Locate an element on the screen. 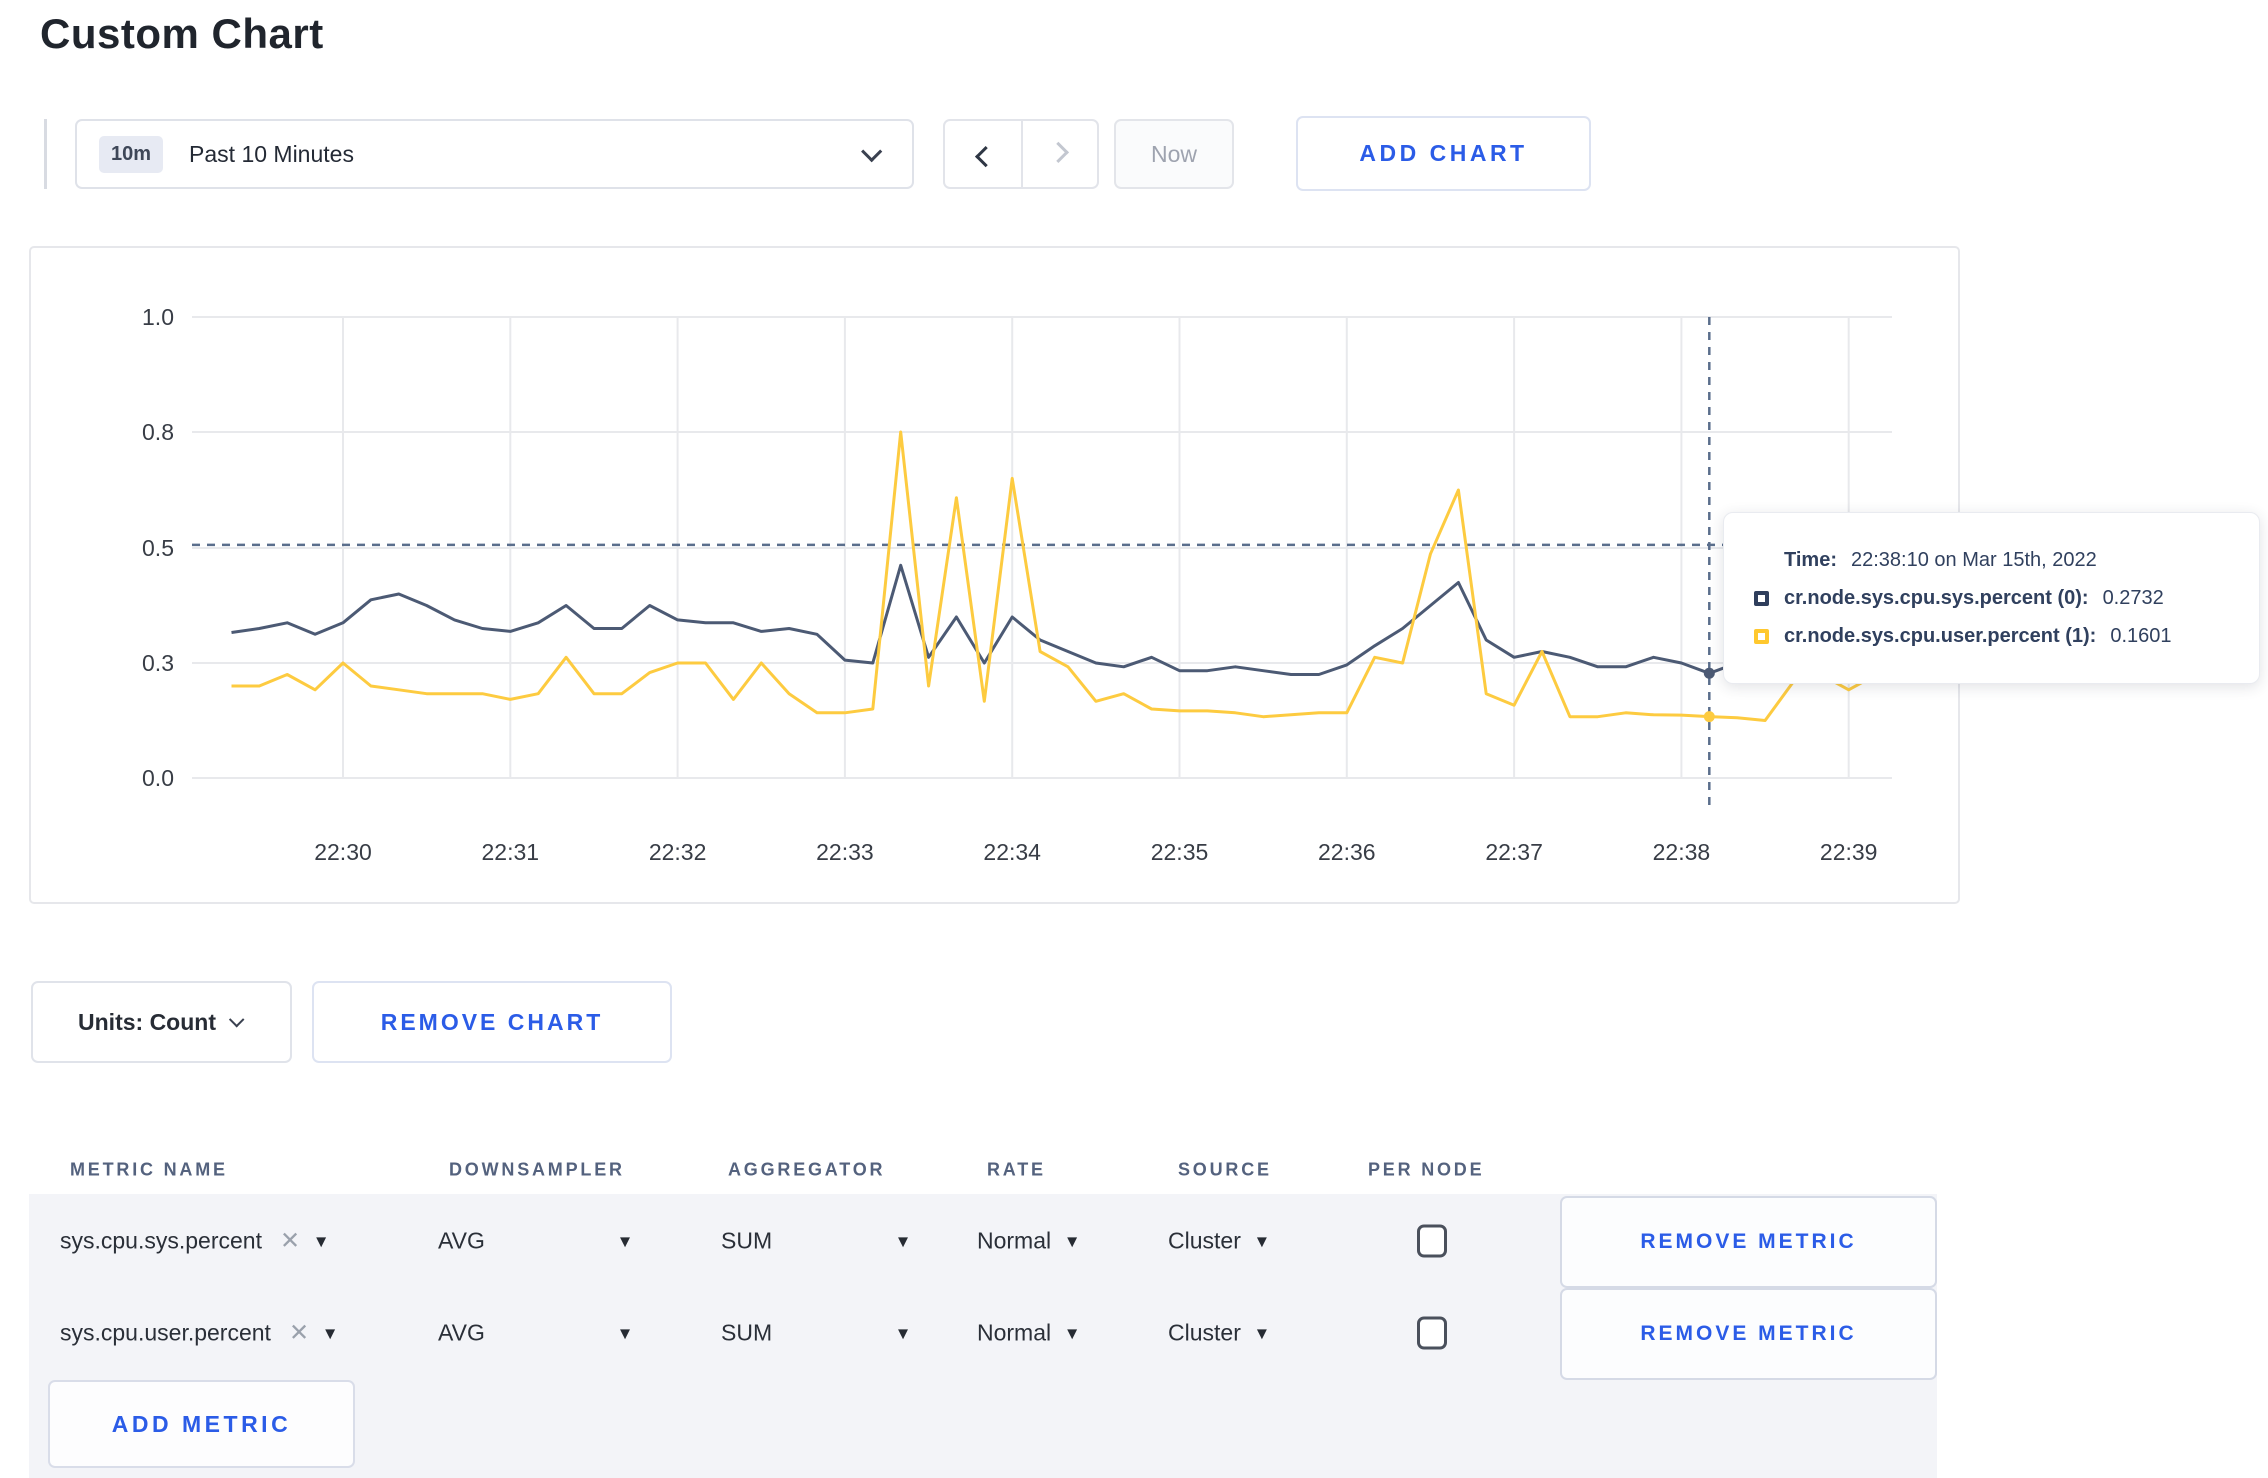  col-header-metric-name: METRIC NAME is located at coordinates (149, 1169).